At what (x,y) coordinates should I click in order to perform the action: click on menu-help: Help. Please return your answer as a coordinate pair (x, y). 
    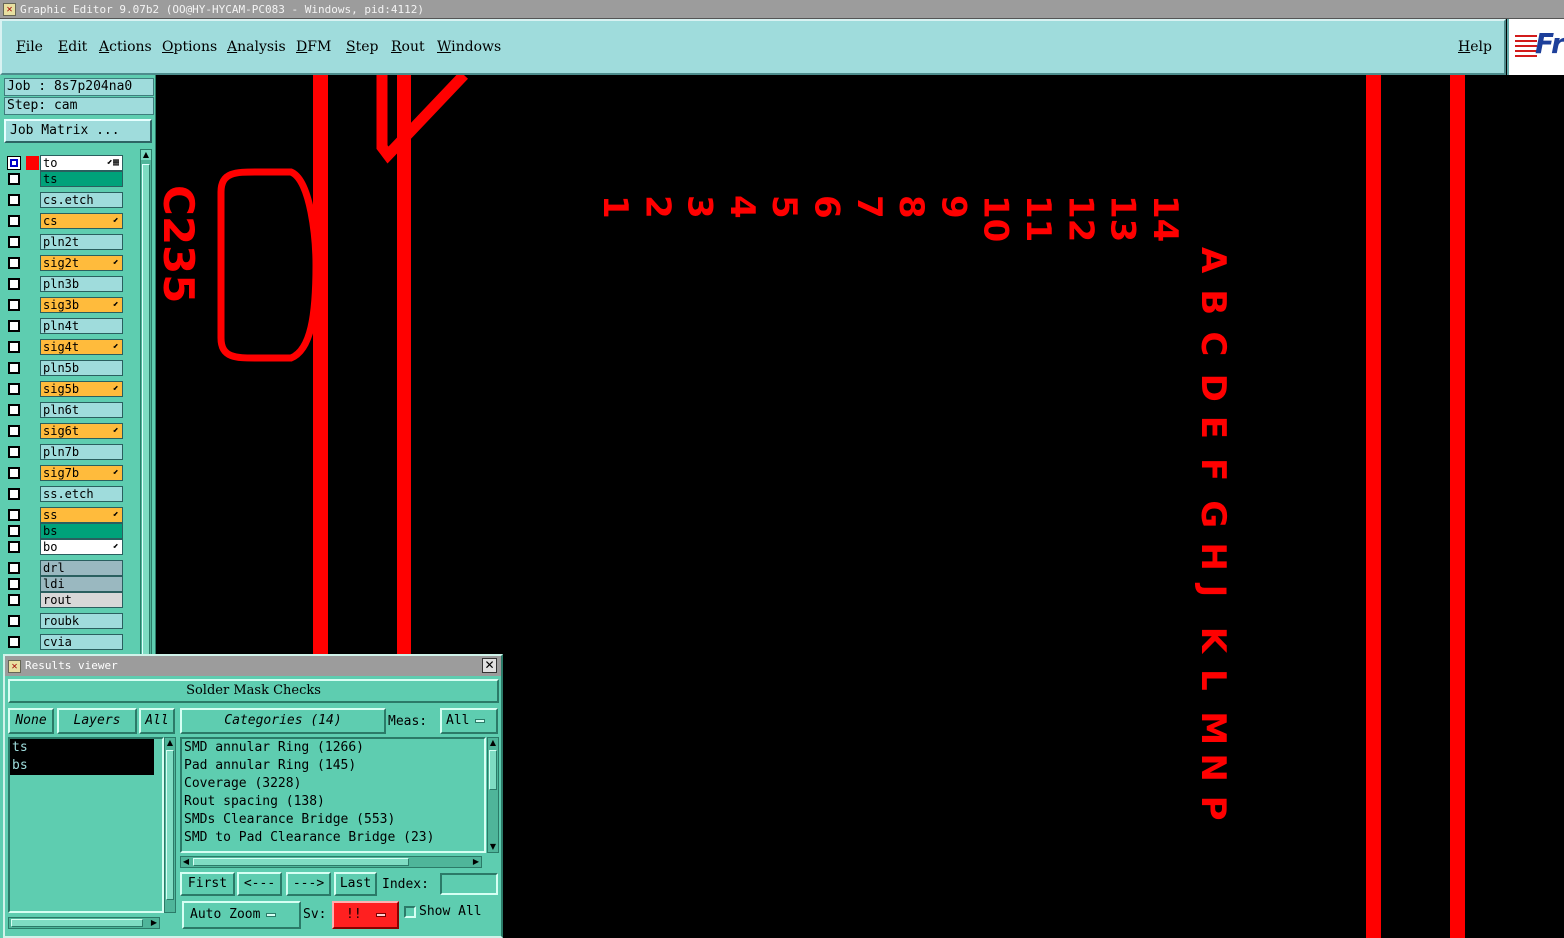
    Looking at the image, I should click on (1475, 47).